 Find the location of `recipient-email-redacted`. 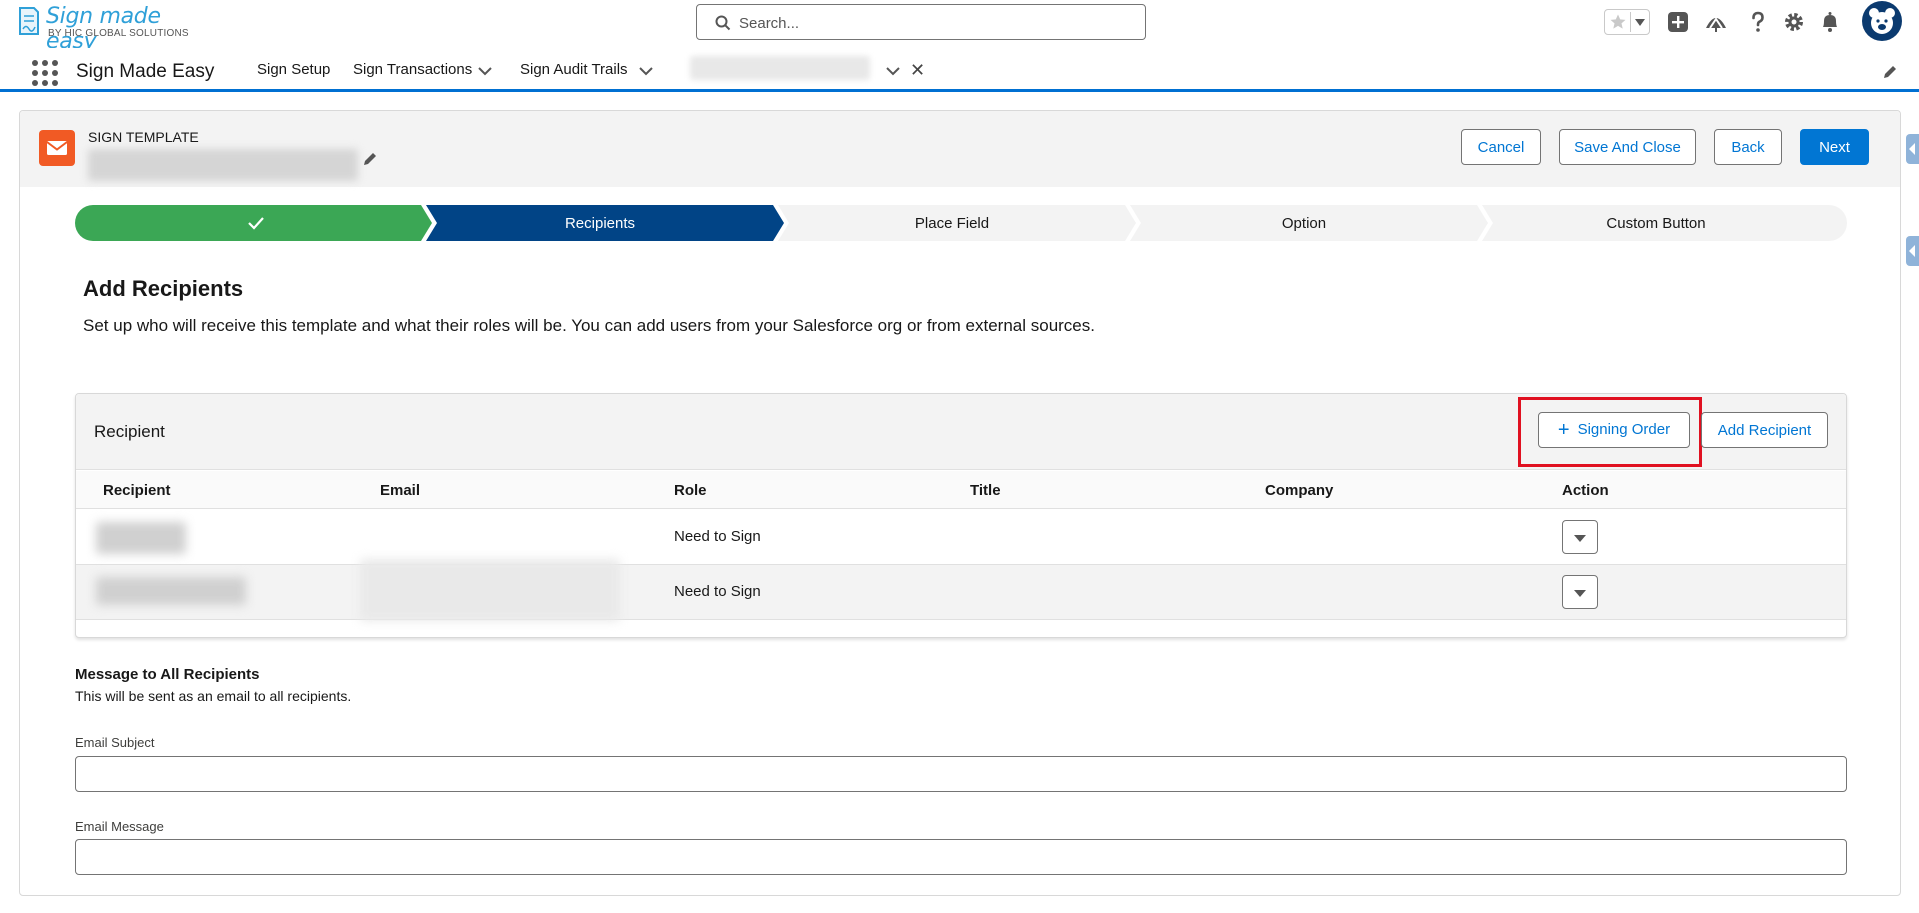

recipient-email-redacted is located at coordinates (490, 590).